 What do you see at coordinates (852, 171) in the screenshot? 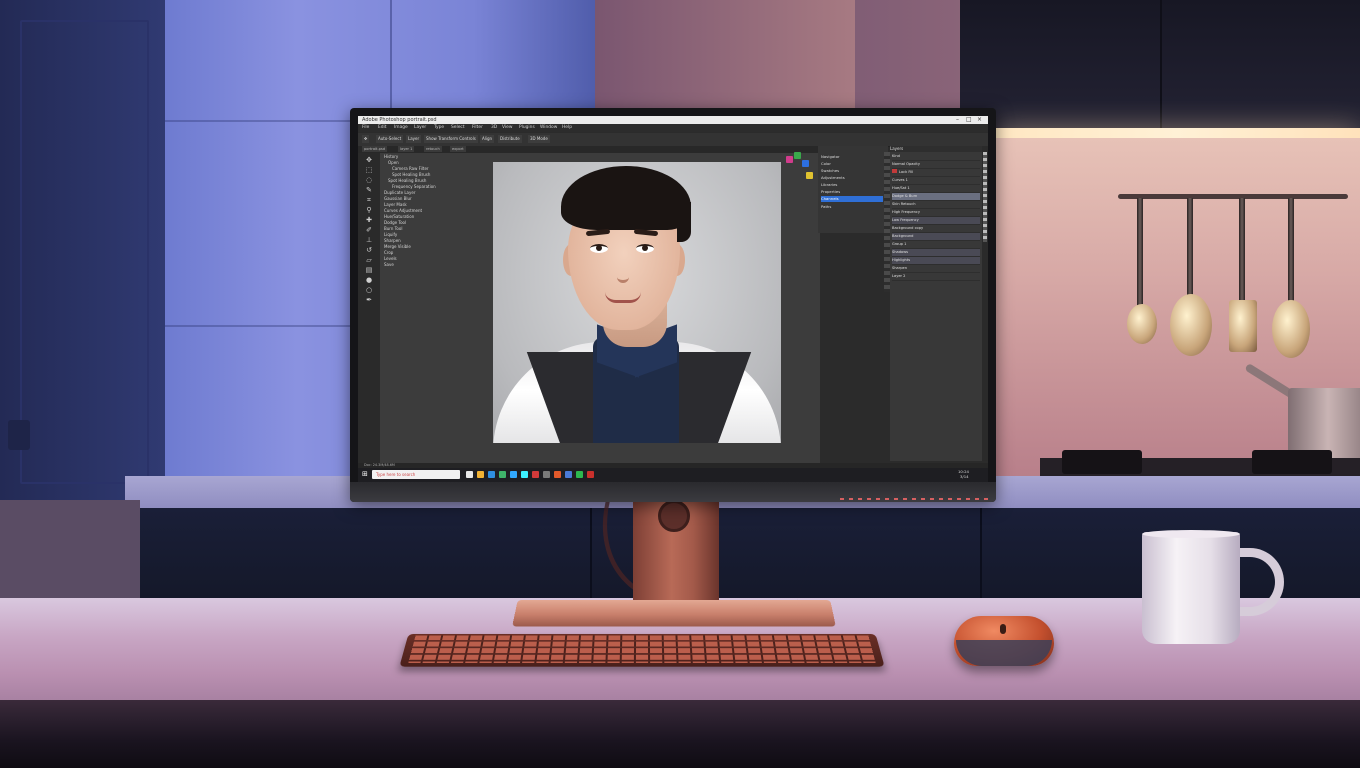
I see `panel-tab-swatches: Swatches` at bounding box center [852, 171].